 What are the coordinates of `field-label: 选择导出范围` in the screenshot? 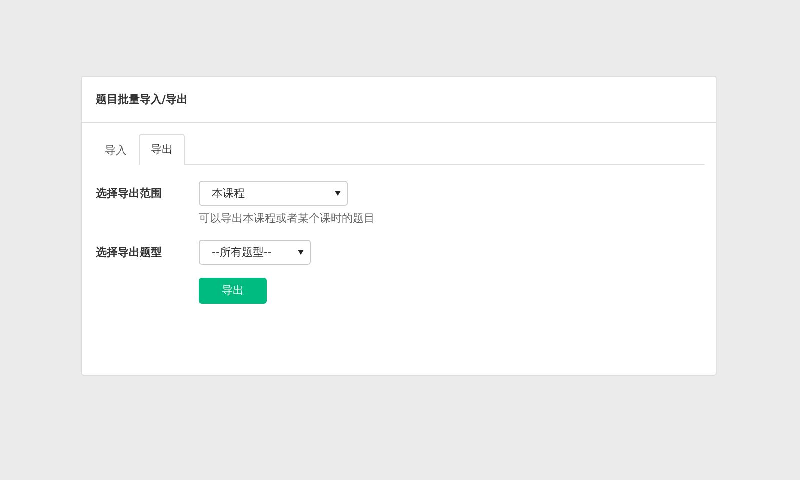 It's located at (129, 194).